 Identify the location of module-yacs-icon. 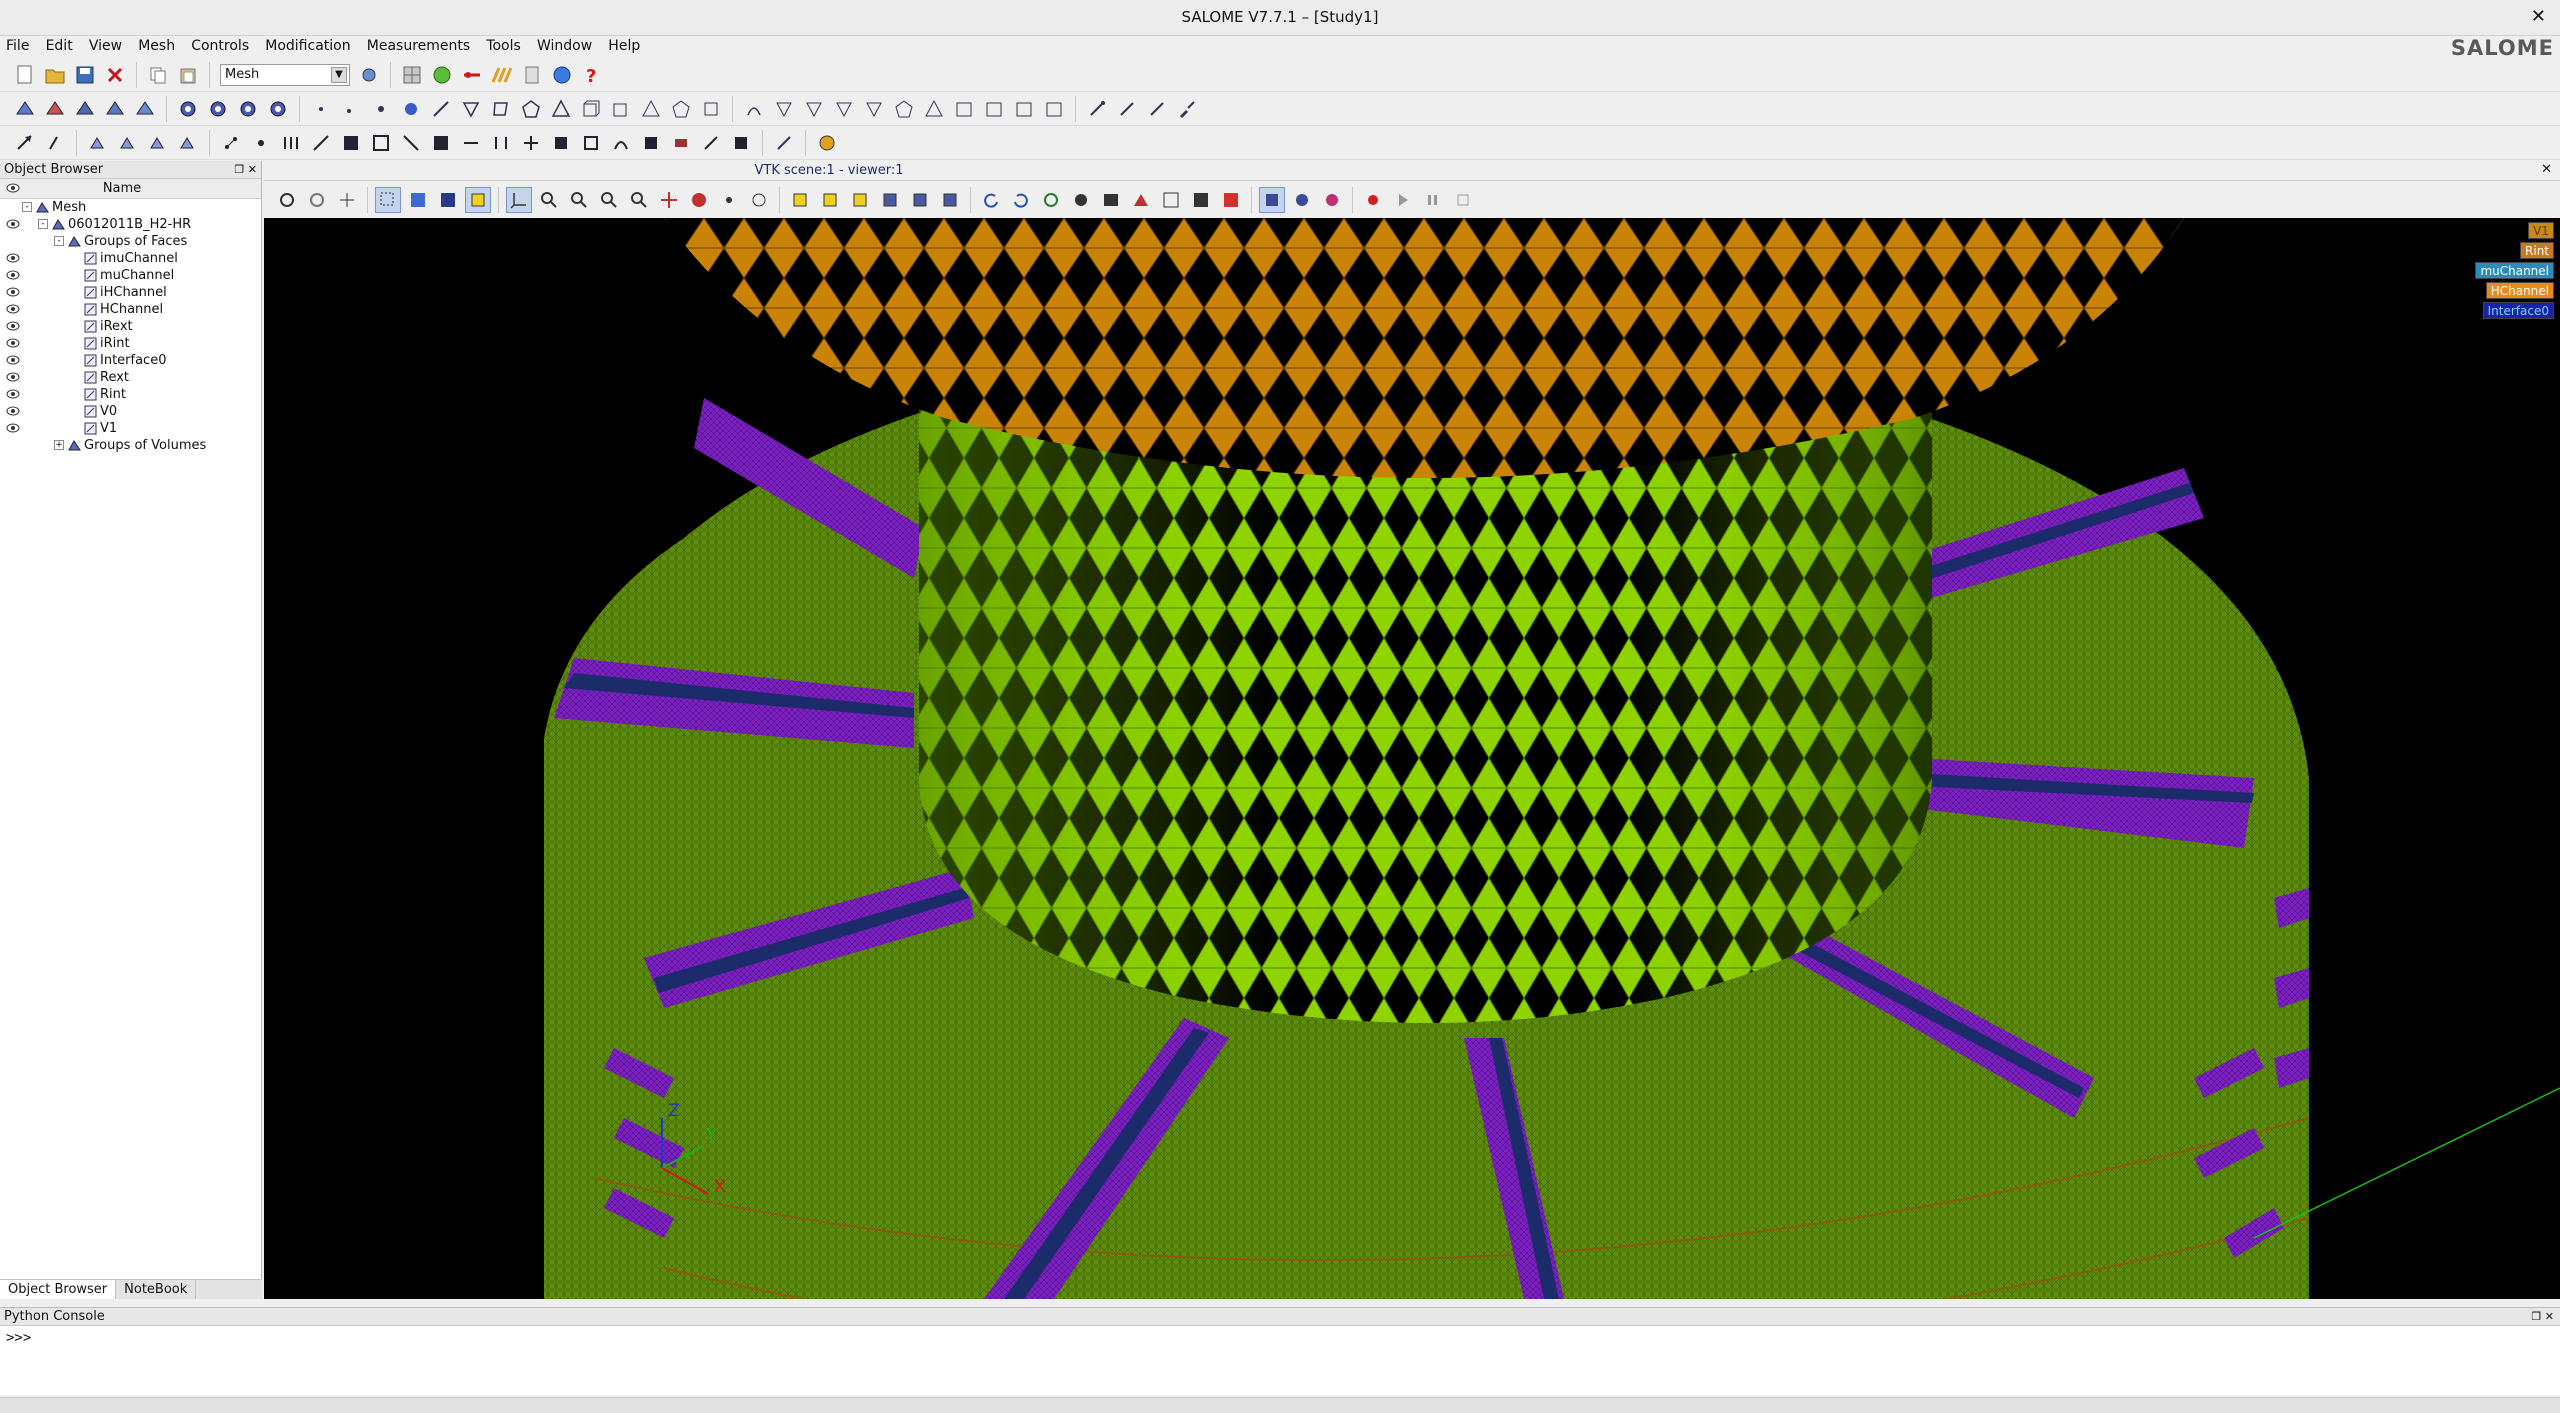
(472, 75).